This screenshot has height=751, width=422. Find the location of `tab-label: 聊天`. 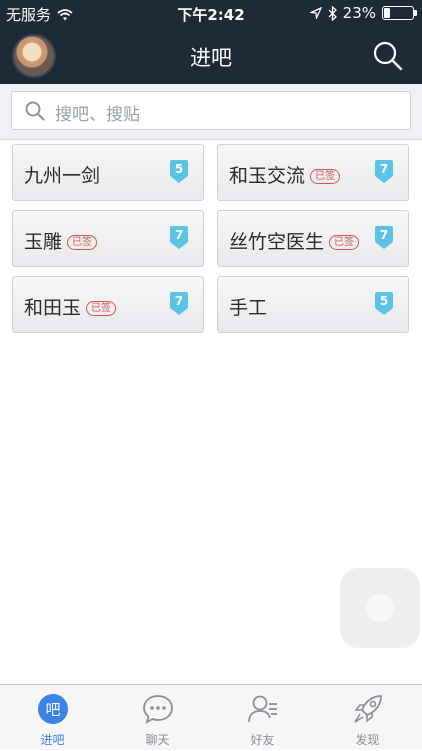

tab-label: 聊天 is located at coordinates (157, 740).